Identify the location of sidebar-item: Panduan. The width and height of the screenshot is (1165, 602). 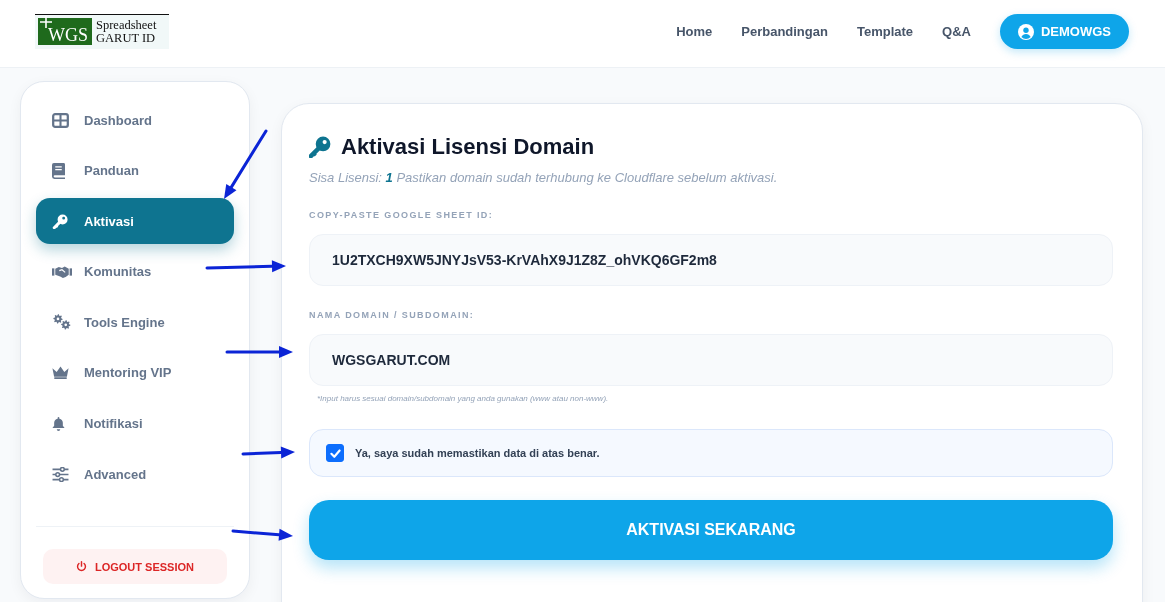
(135, 170).